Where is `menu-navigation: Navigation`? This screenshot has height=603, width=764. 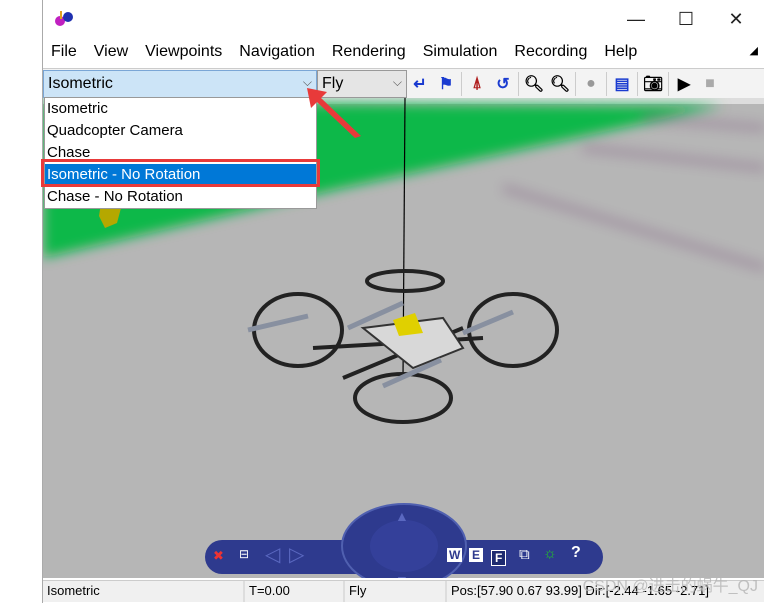 menu-navigation: Navigation is located at coordinates (277, 52).